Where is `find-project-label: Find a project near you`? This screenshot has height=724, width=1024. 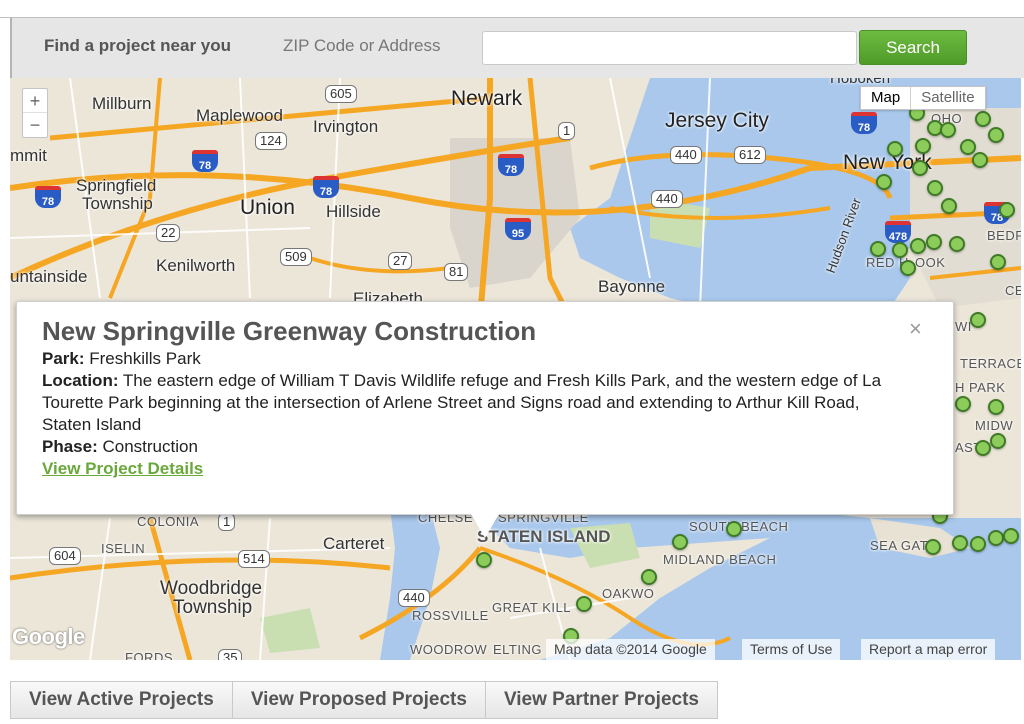
find-project-label: Find a project near you is located at coordinates (138, 45).